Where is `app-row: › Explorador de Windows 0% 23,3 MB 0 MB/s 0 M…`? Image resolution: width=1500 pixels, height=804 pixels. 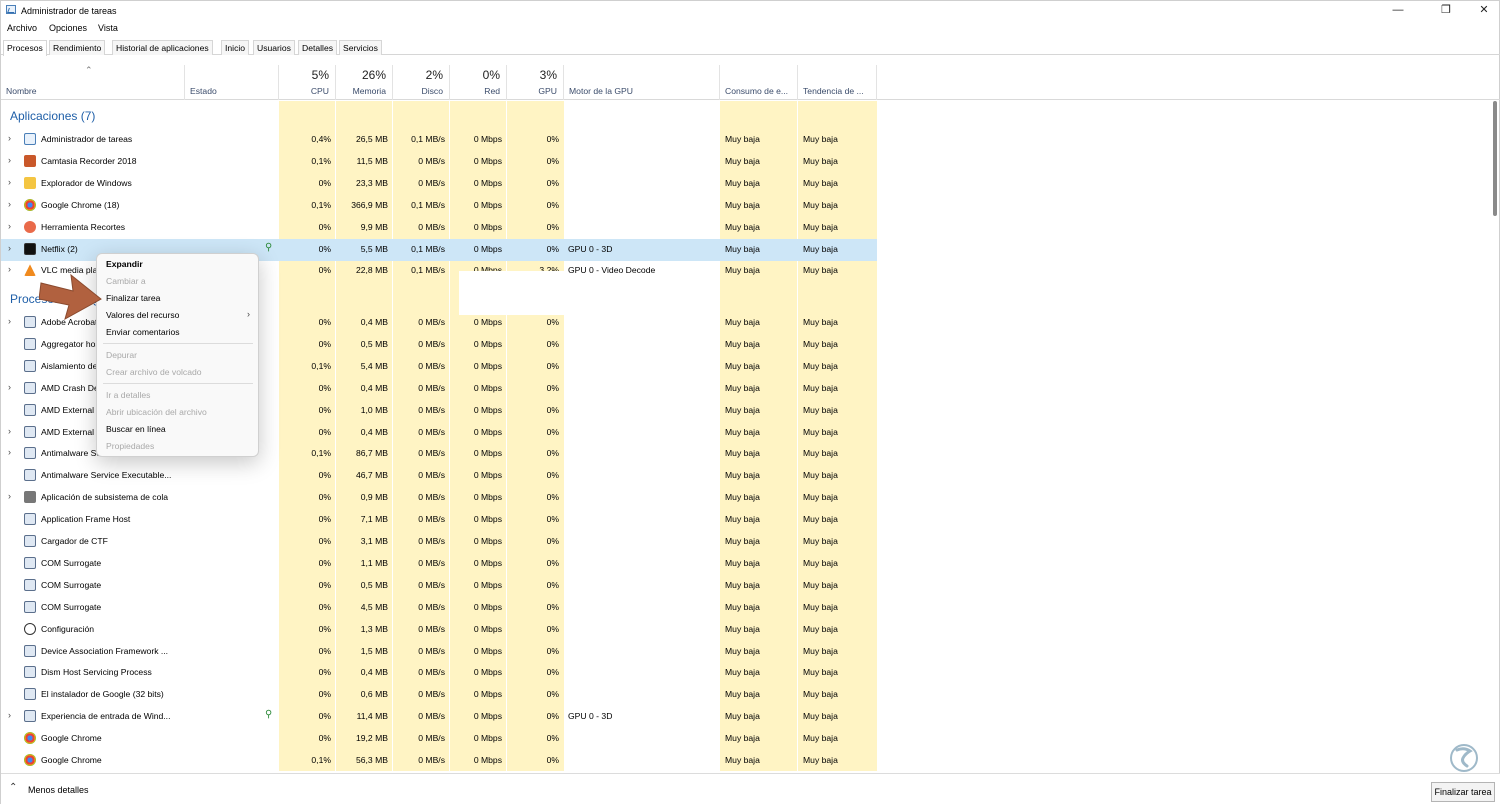
app-row: › Explorador de Windows 0% 23,3 MB 0 MB/s 0 M… is located at coordinates (439, 184).